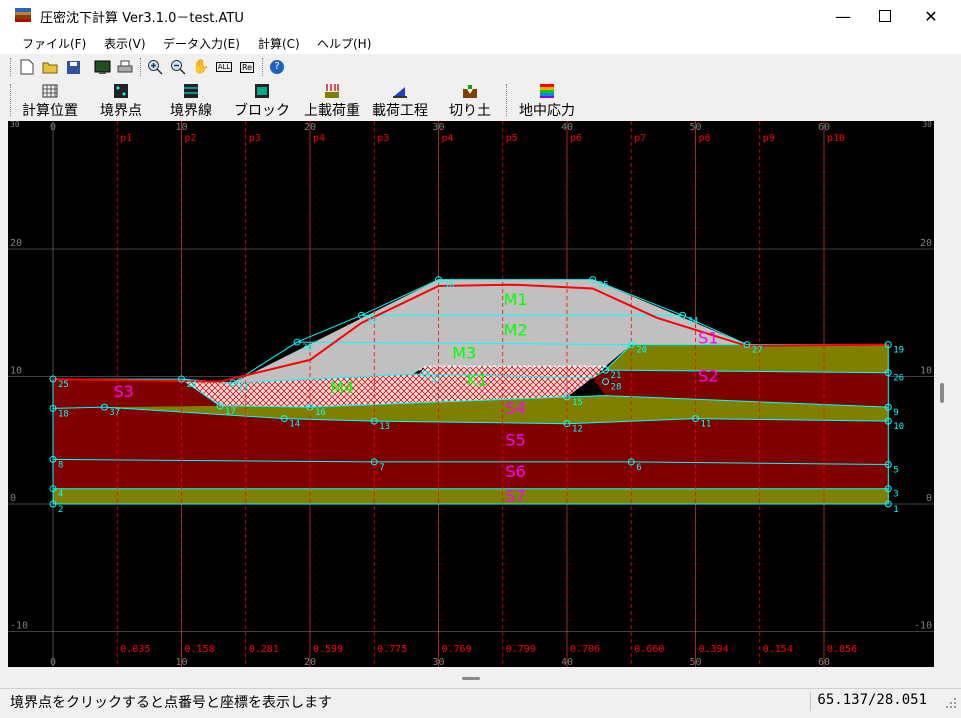  I want to click on boundary-point-number: 16, so click(320, 413).